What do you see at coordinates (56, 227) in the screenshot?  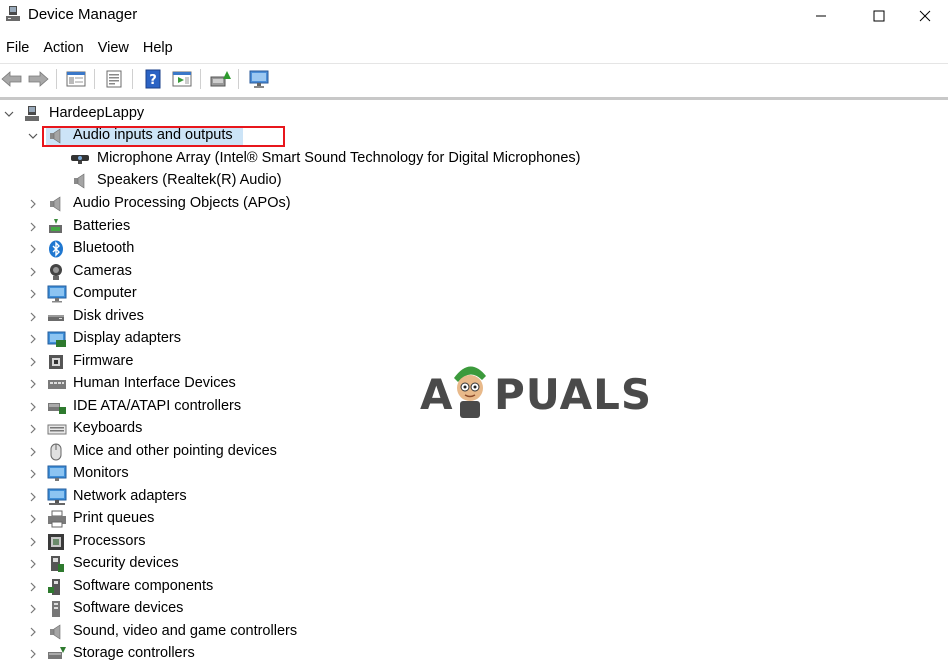 I see `battery-icon` at bounding box center [56, 227].